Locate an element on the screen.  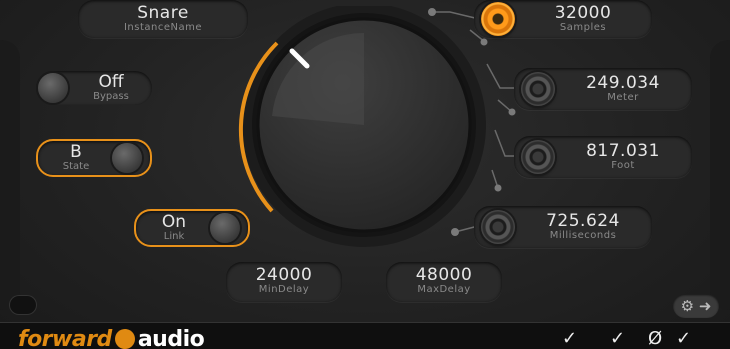
max-delay-field: 48000 MaxDelay is located at coordinates (444, 282).